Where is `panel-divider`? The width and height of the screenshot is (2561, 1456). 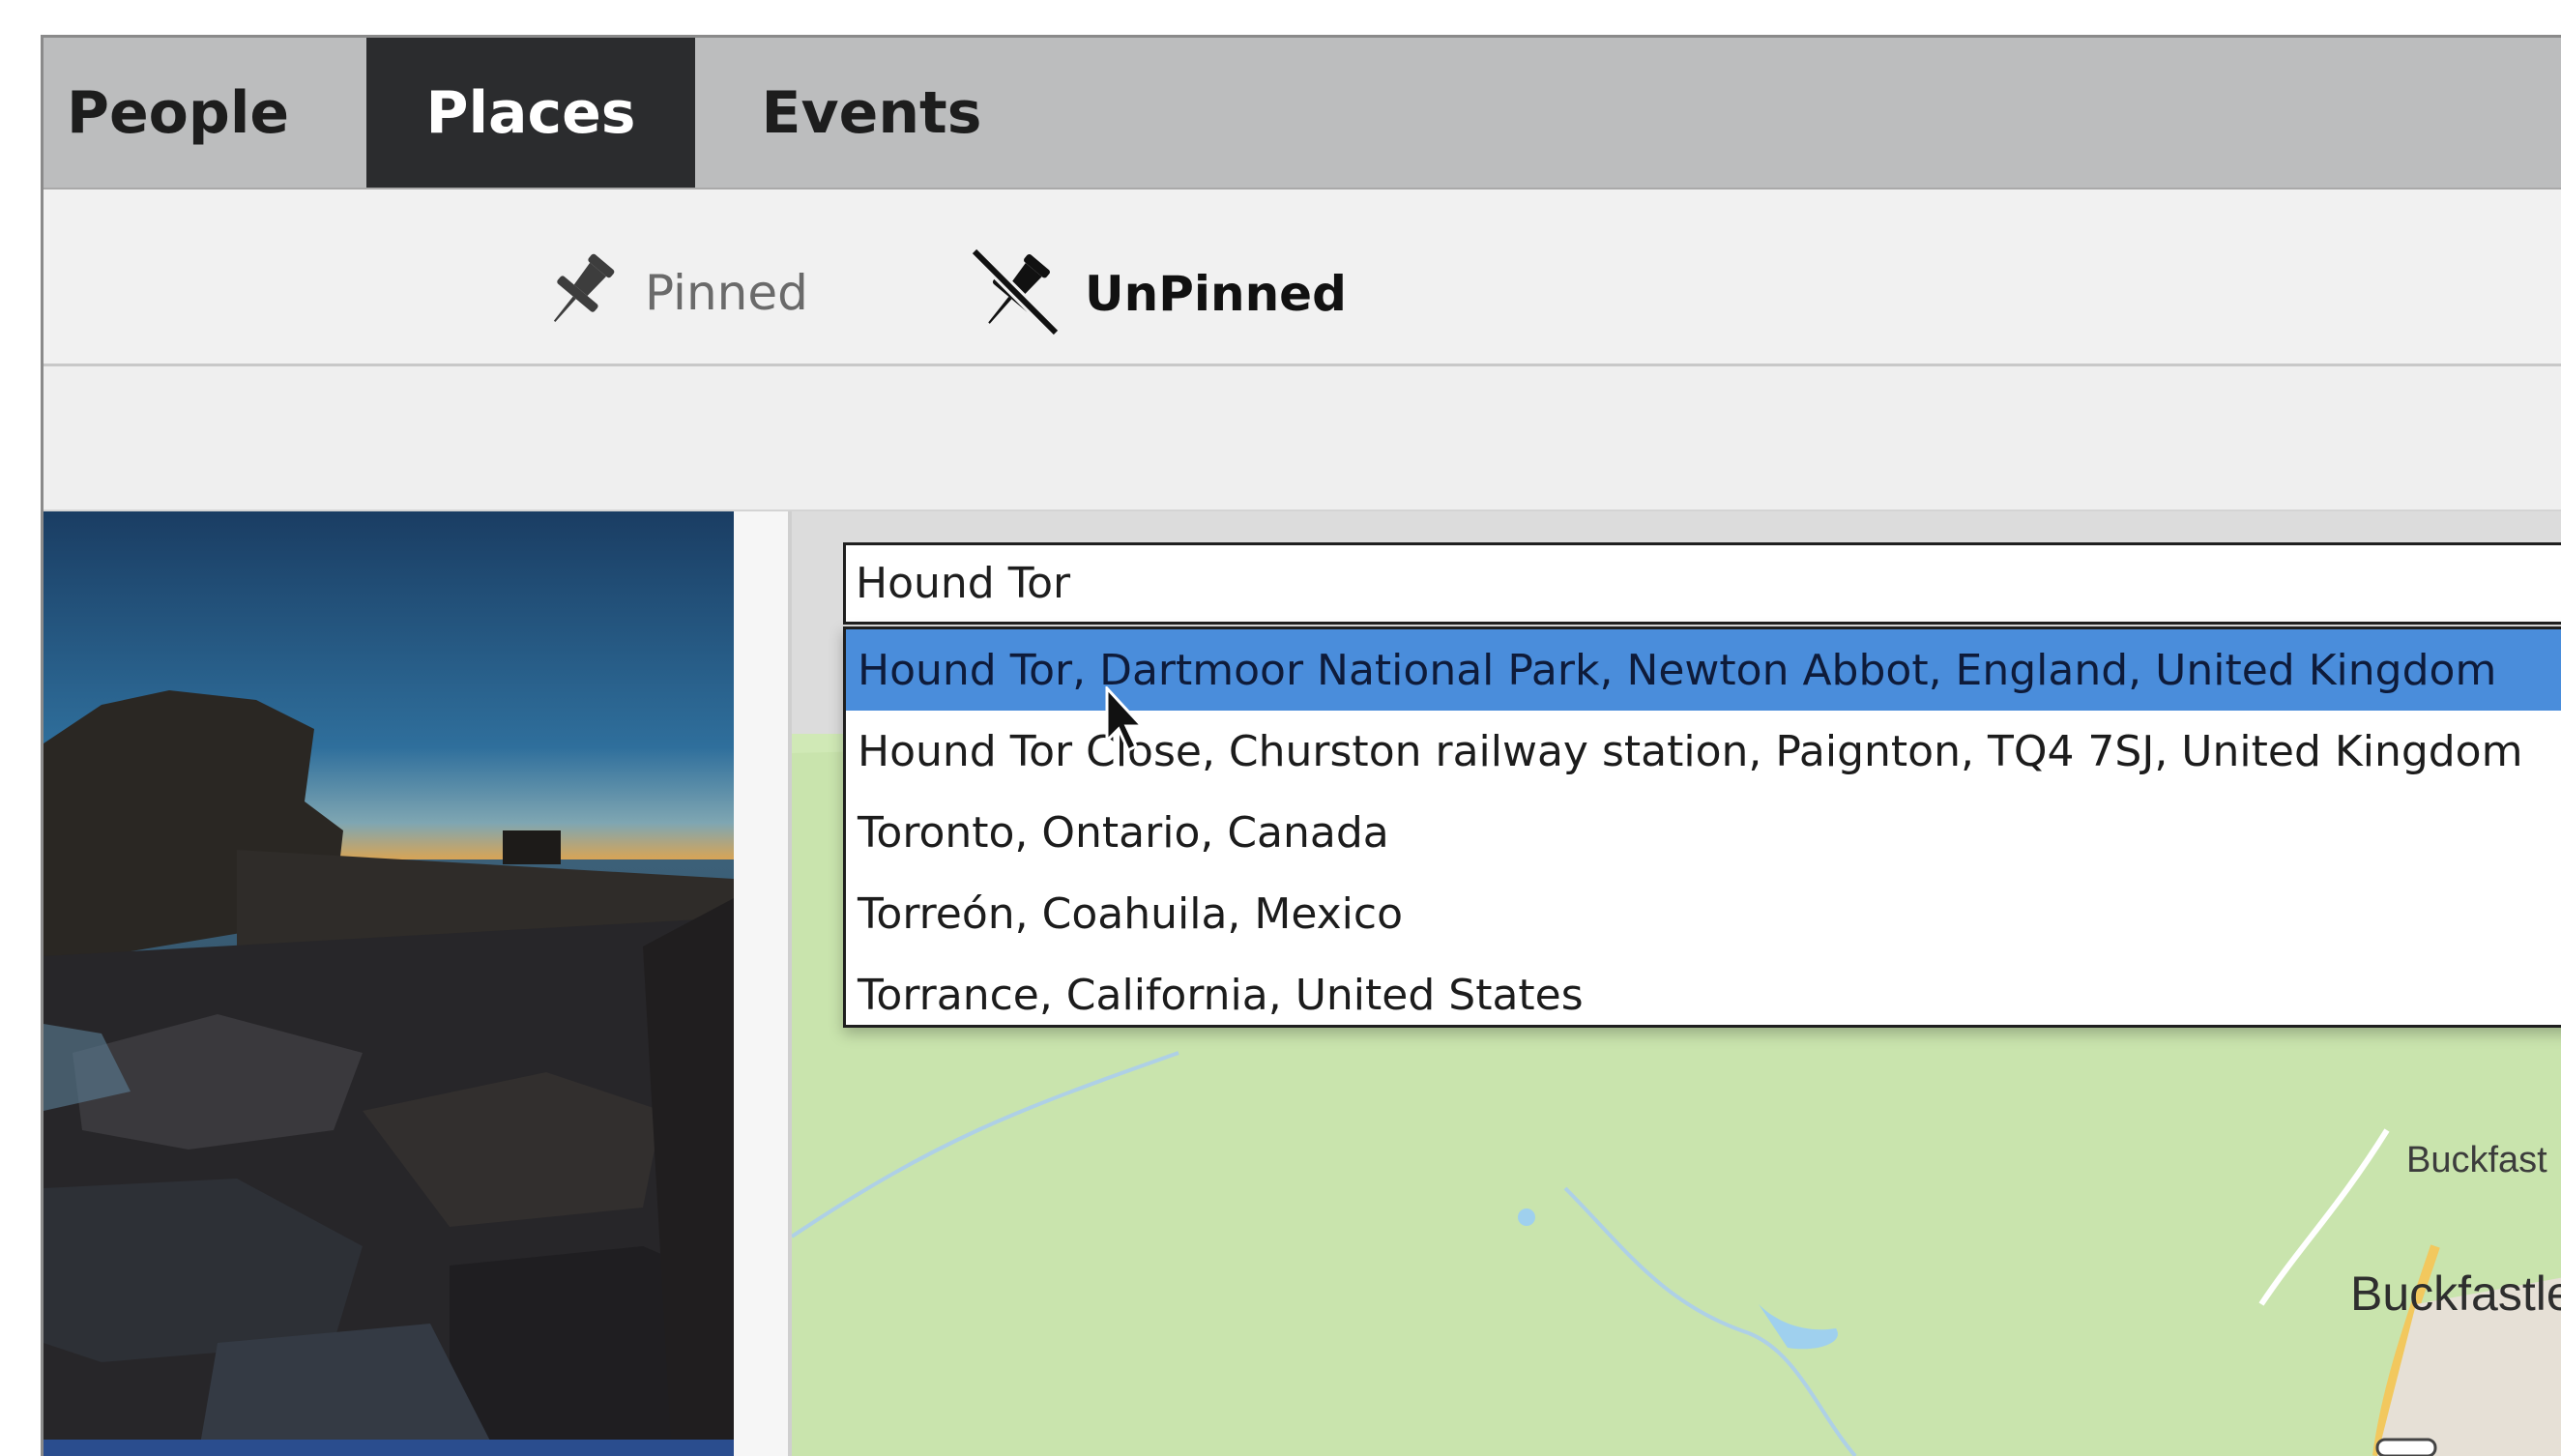
panel-divider is located at coordinates (763, 984).